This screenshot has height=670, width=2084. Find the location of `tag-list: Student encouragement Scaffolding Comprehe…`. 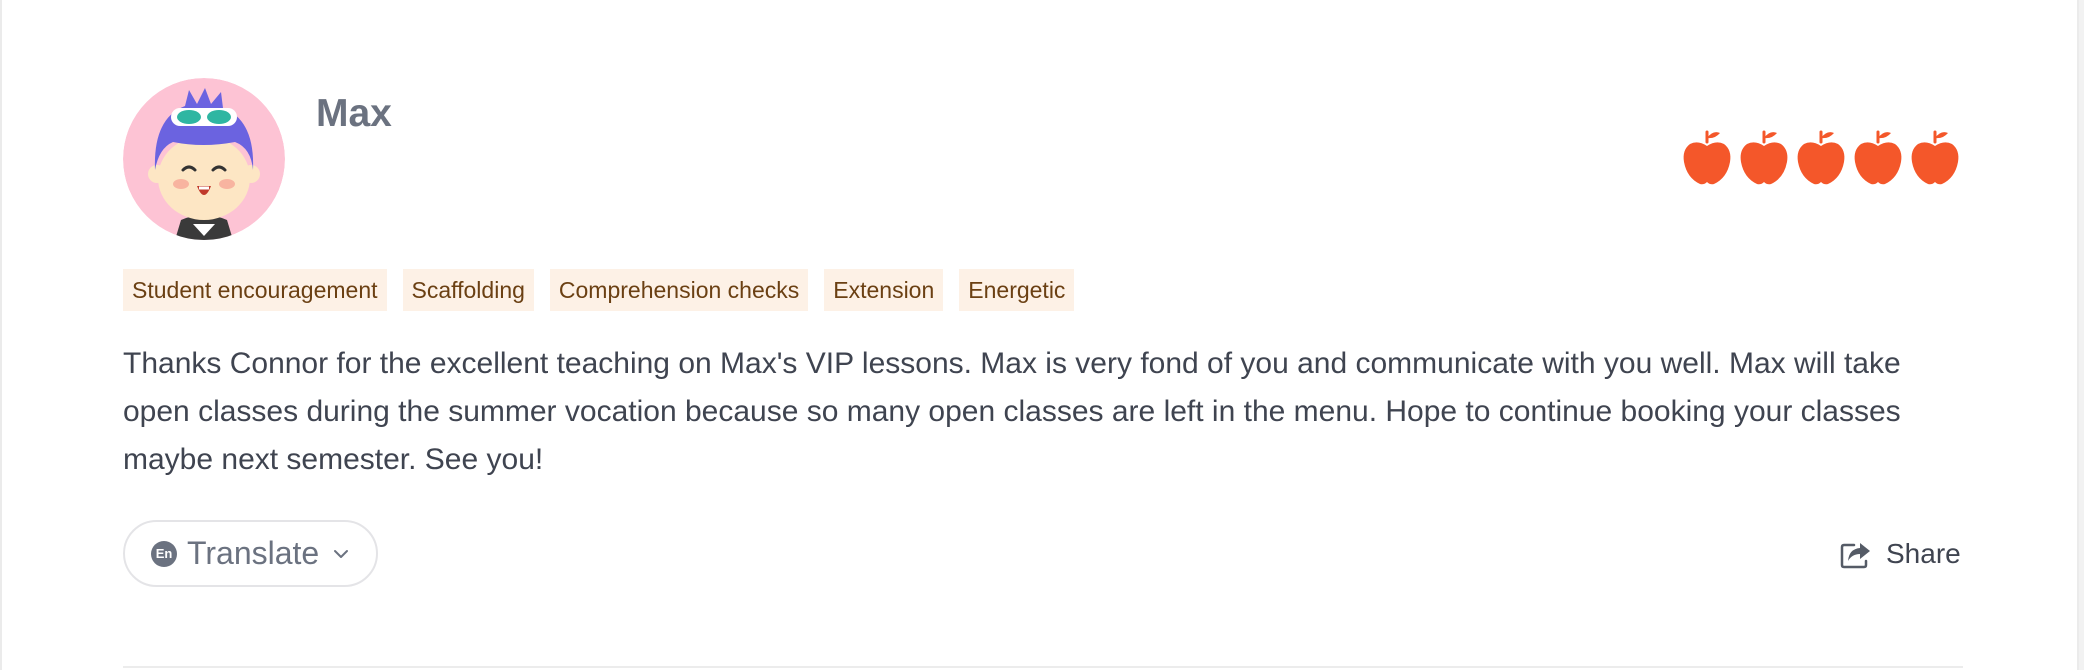

tag-list: Student encouragement Scaffolding Comprehe… is located at coordinates (599, 290).